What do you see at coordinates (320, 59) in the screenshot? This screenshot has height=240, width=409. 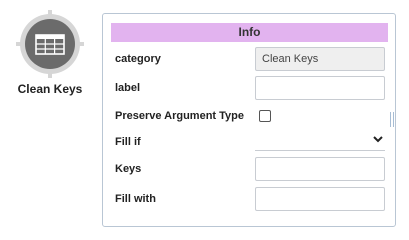 I see `category-field: Clean Keys` at bounding box center [320, 59].